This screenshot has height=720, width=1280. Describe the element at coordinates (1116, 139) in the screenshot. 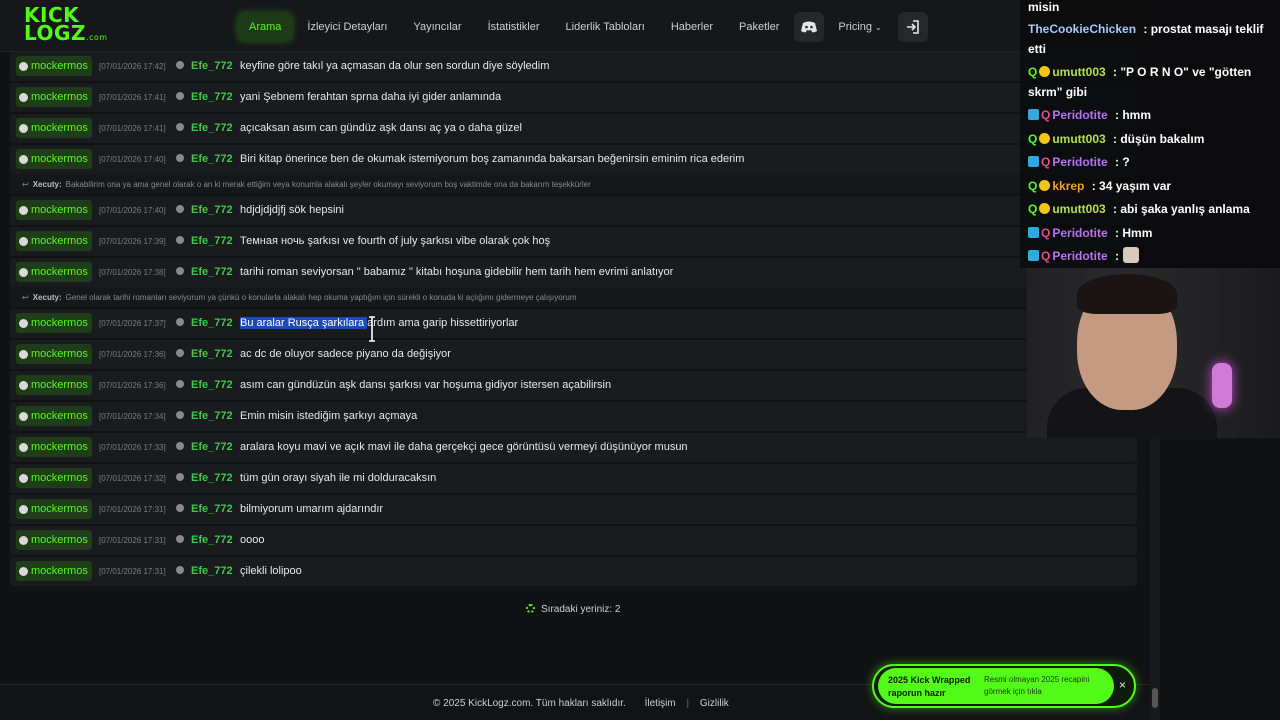

I see `chat-line: Qumutt003 : düşün bakalım` at that location.